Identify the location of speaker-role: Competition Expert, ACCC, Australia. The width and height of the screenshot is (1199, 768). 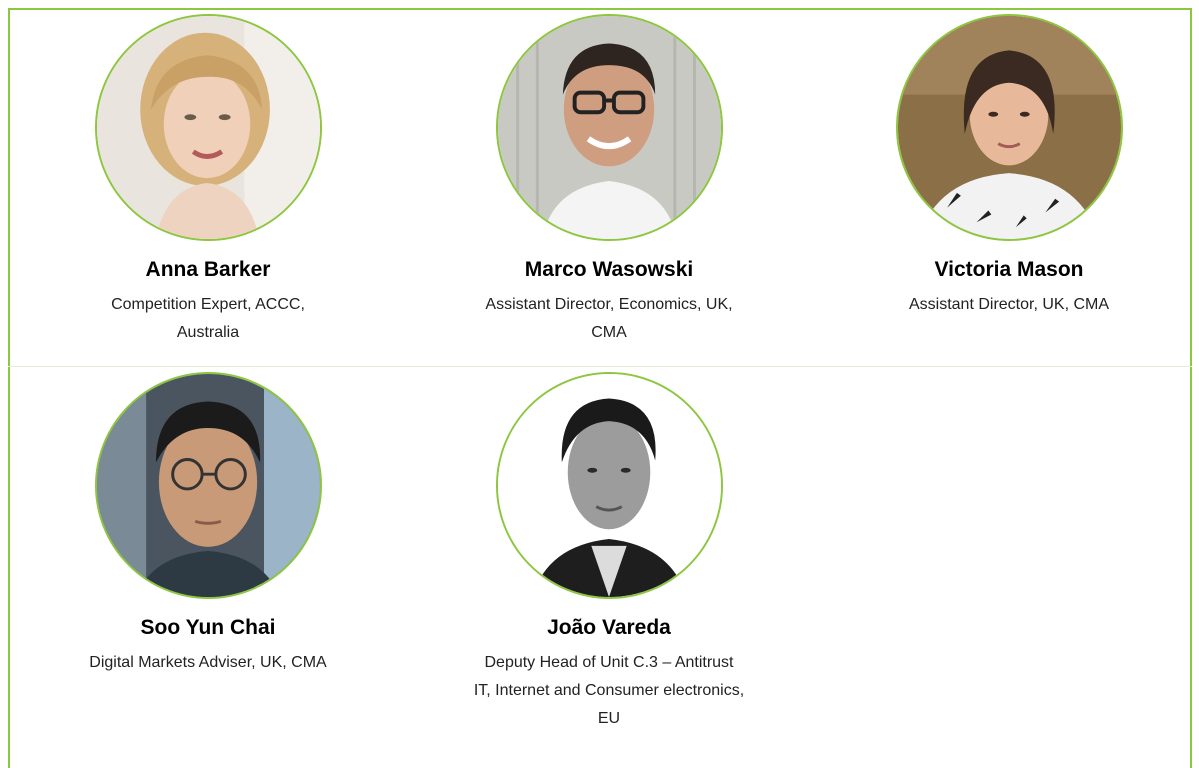
(208, 319).